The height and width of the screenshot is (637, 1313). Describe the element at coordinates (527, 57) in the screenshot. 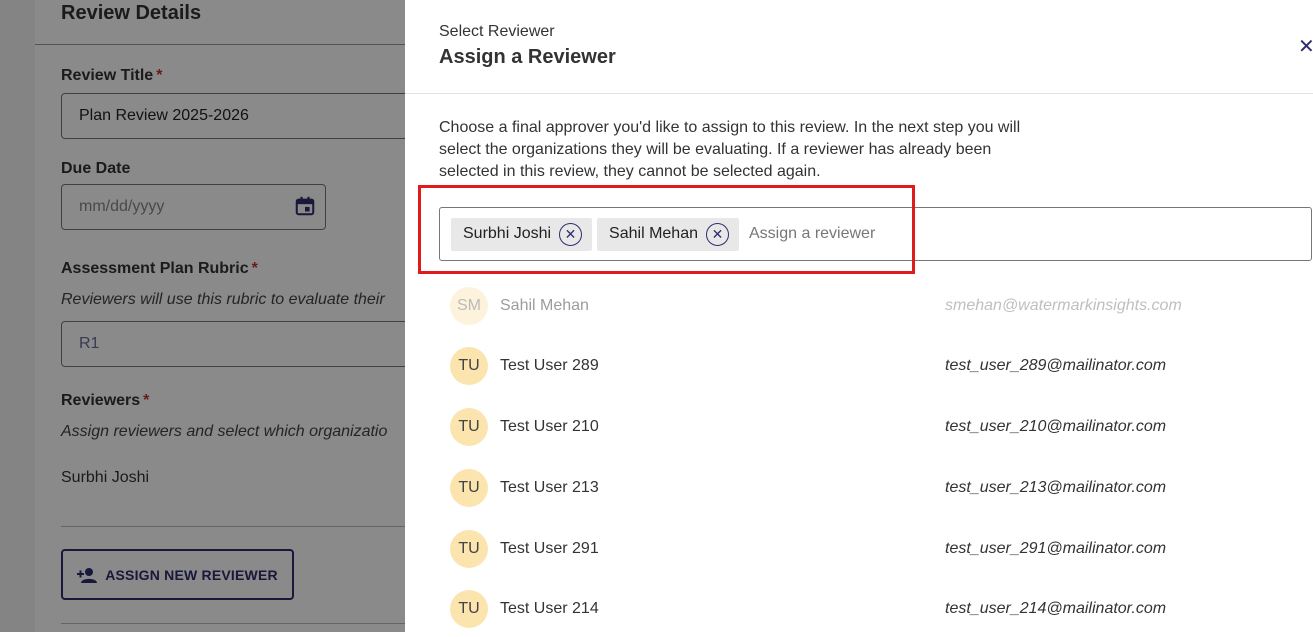

I see `drawer-title: Assign a Reviewer` at that location.